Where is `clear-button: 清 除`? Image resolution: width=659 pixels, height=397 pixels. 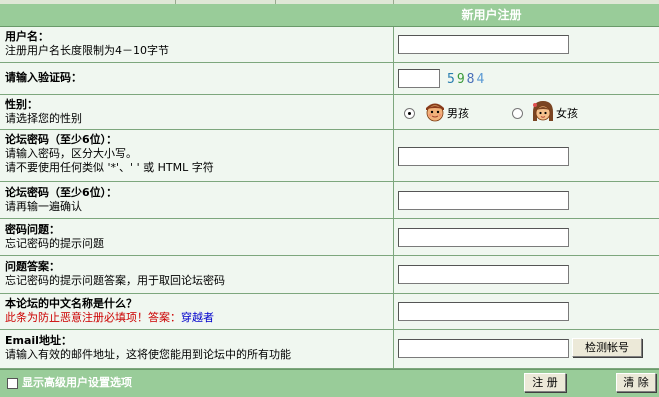 clear-button: 清 除 is located at coordinates (636, 382).